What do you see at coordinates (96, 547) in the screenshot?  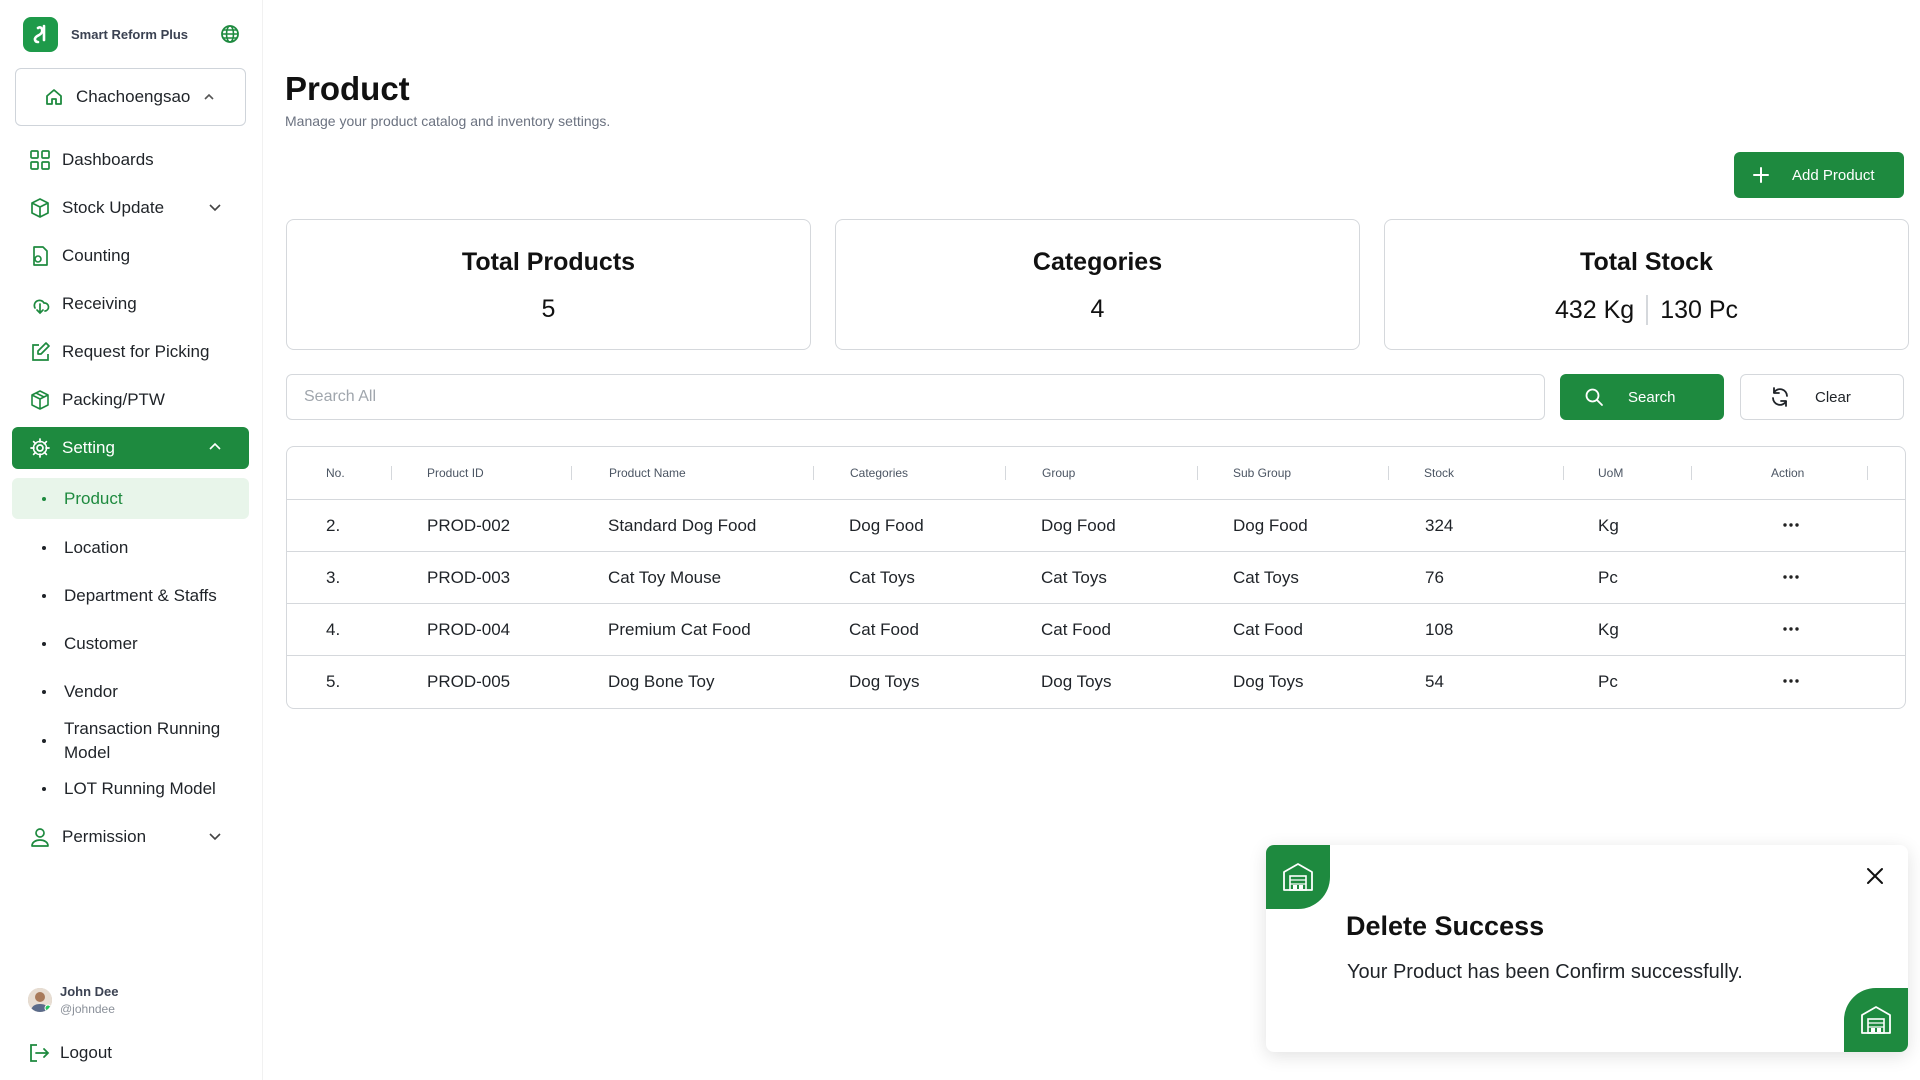 I see `sidebar-subitem-label: Location` at bounding box center [96, 547].